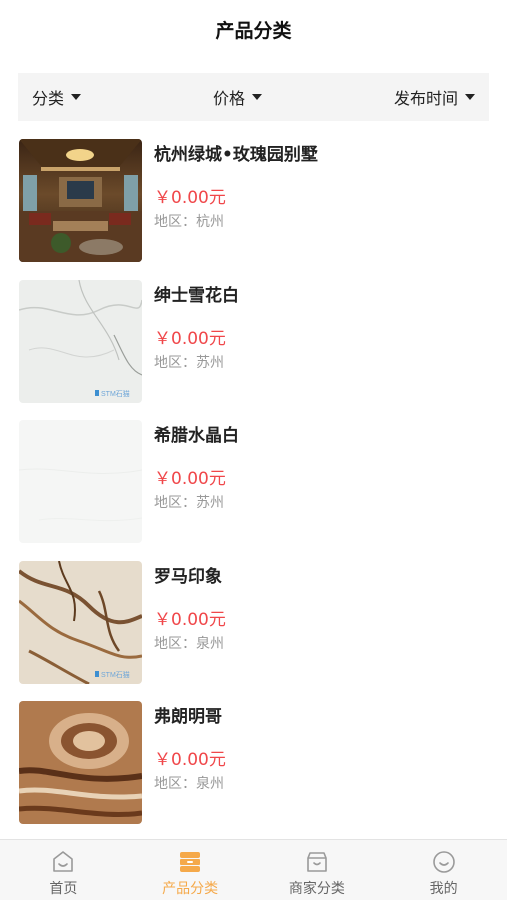 This screenshot has width=507, height=900. I want to click on filter-publish-time: 发布时间, so click(434, 97).